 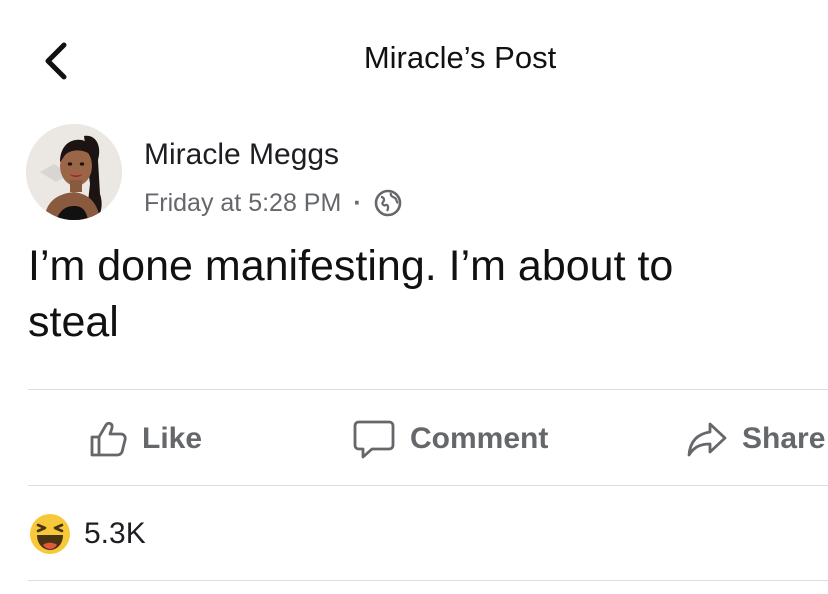 What do you see at coordinates (351, 266) in the screenshot?
I see `post-text-line: I’m done manifesting. I’m about to` at bounding box center [351, 266].